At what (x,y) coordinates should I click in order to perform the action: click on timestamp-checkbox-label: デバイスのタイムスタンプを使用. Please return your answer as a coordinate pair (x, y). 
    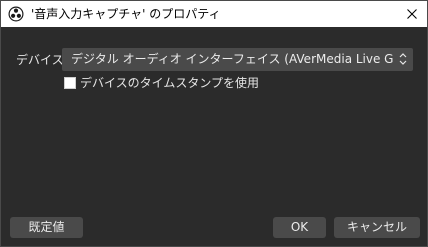
    Looking at the image, I should click on (169, 83).